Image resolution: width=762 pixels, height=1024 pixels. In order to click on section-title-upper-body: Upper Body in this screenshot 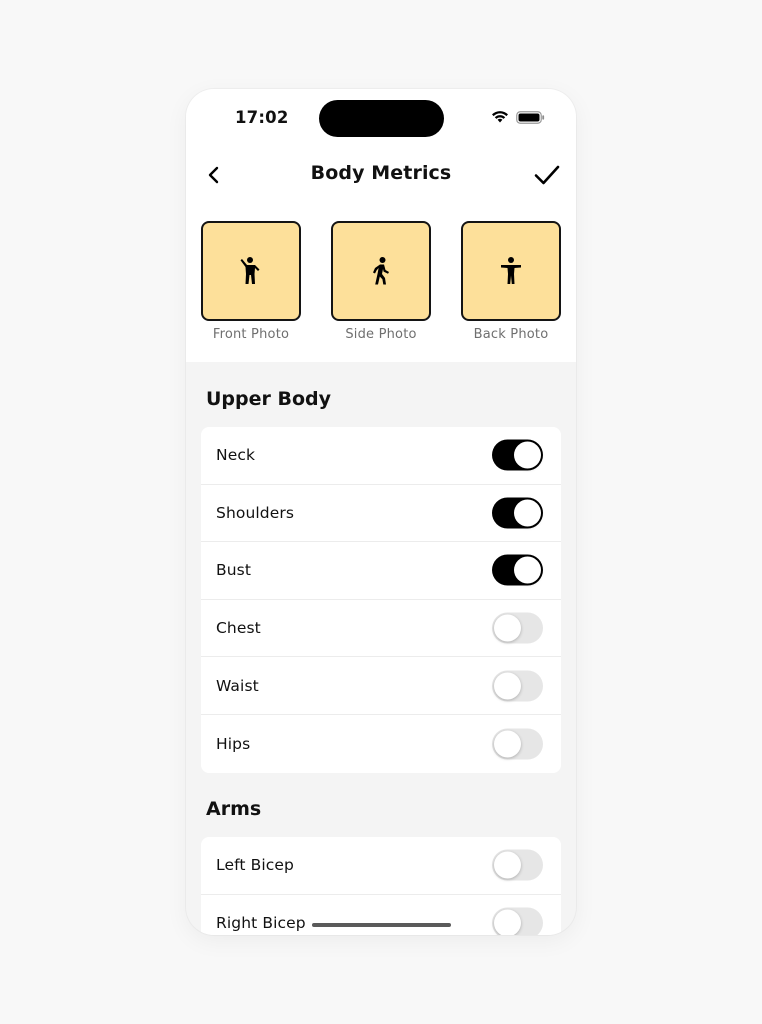, I will do `click(269, 399)`.